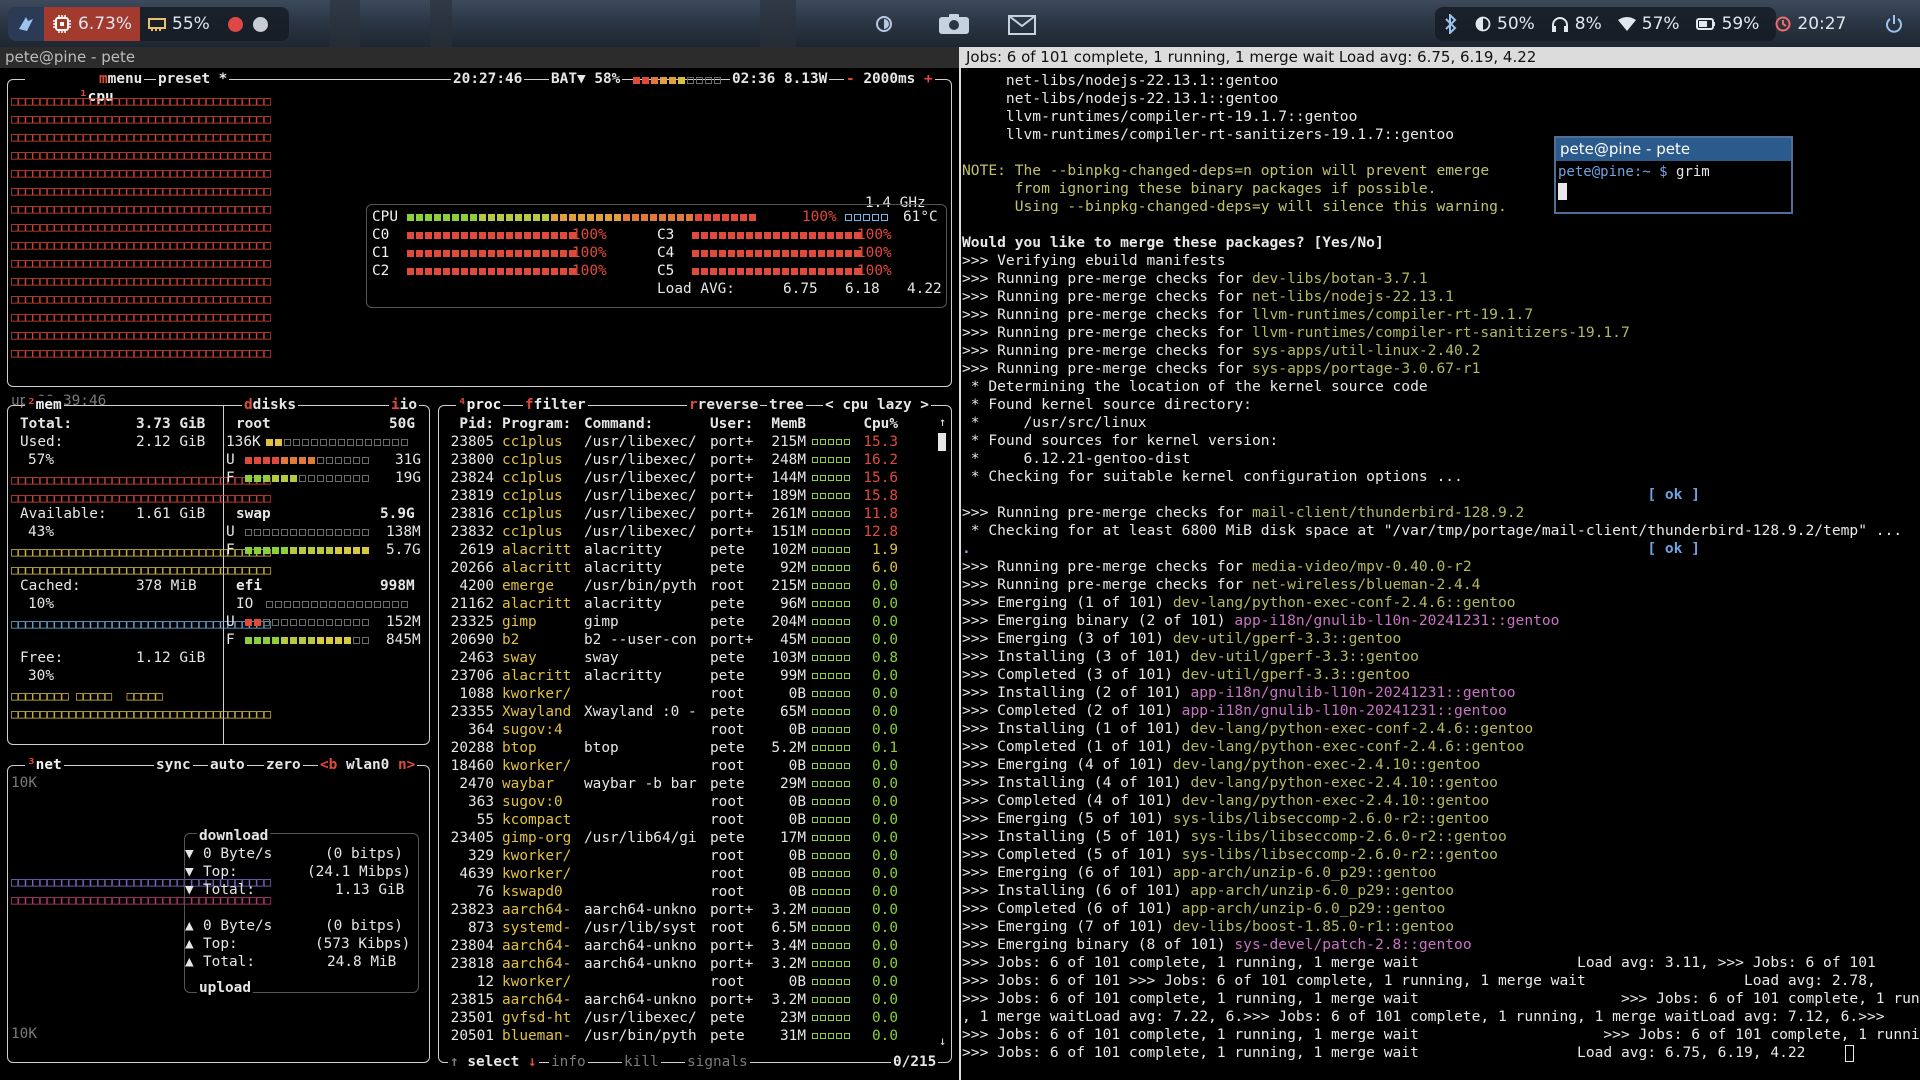  What do you see at coordinates (671, 820) in the screenshot?
I see `table-row: 55 kcompact root 0B 0.0` at bounding box center [671, 820].